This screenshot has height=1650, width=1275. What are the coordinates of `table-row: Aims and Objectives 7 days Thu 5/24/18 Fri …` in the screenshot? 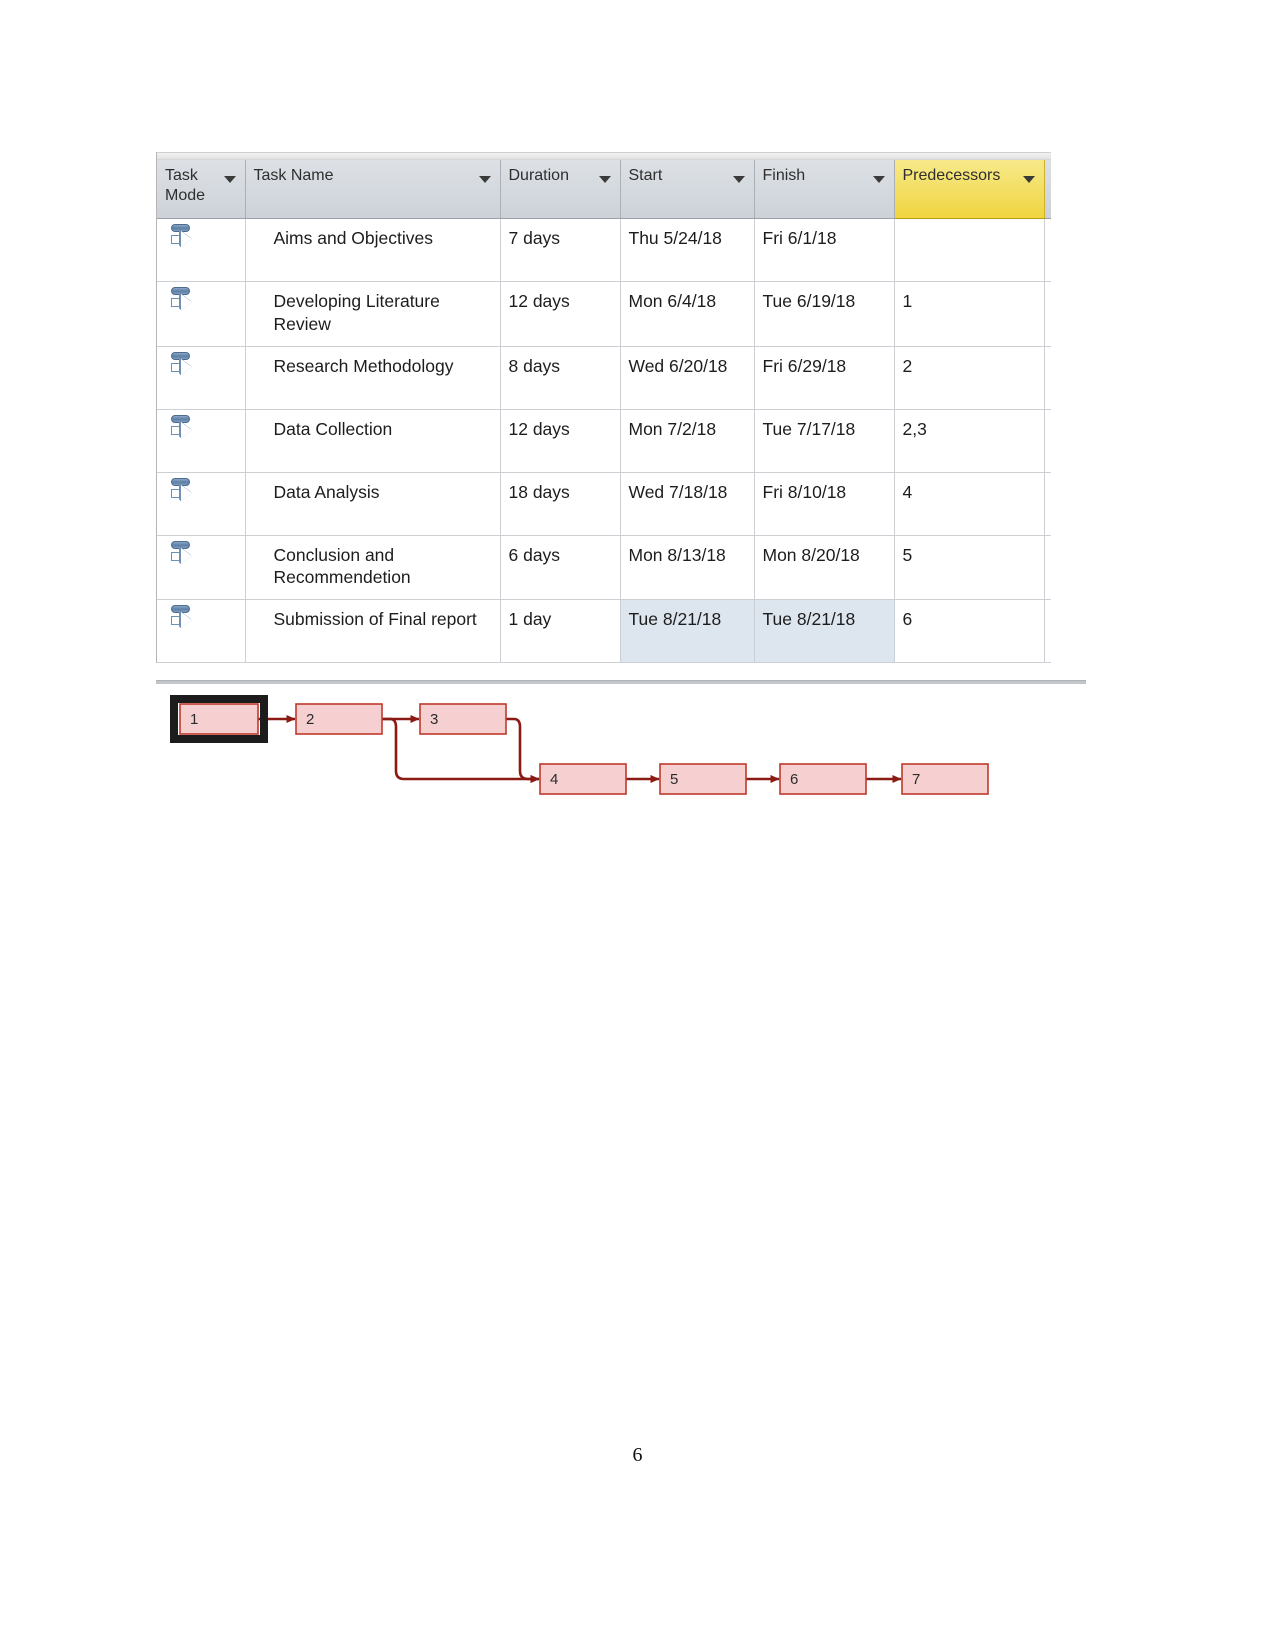 It's located at (604, 250).